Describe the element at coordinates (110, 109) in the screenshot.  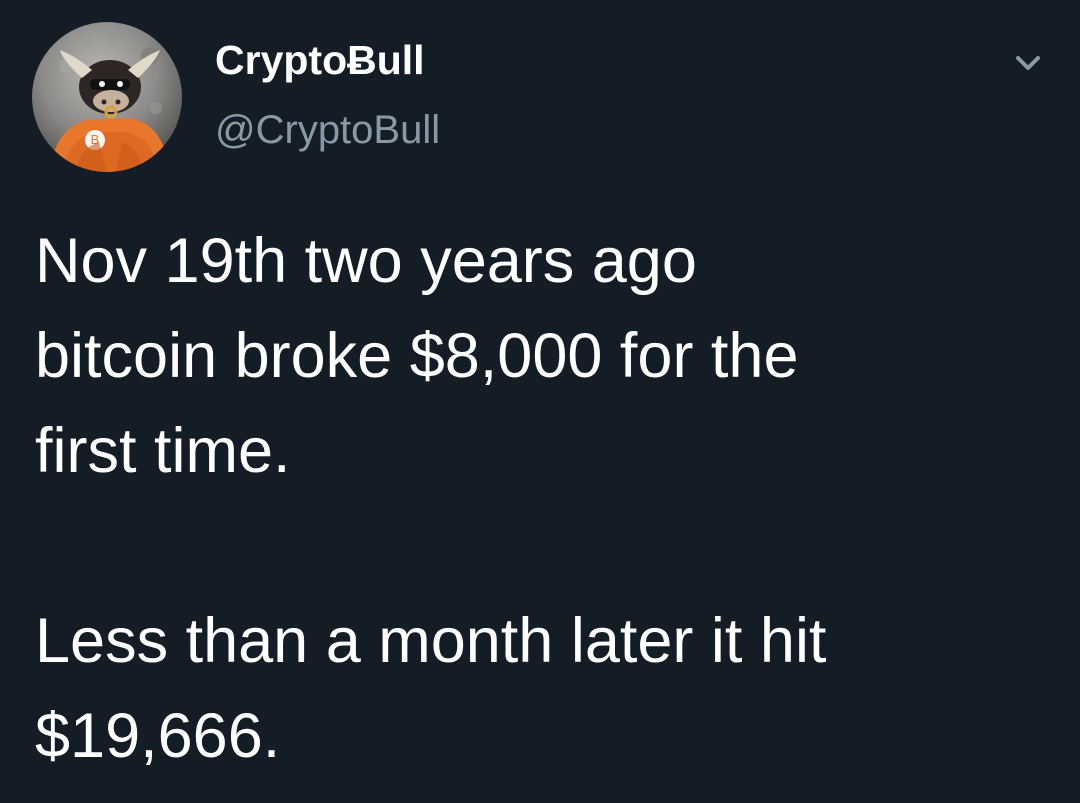
I see `avatar-image: B` at that location.